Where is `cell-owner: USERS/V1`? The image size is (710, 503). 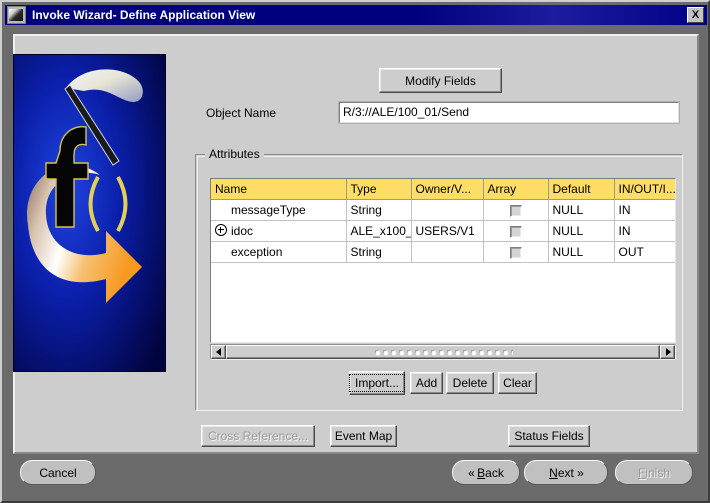 cell-owner: USERS/V1 is located at coordinates (447, 231).